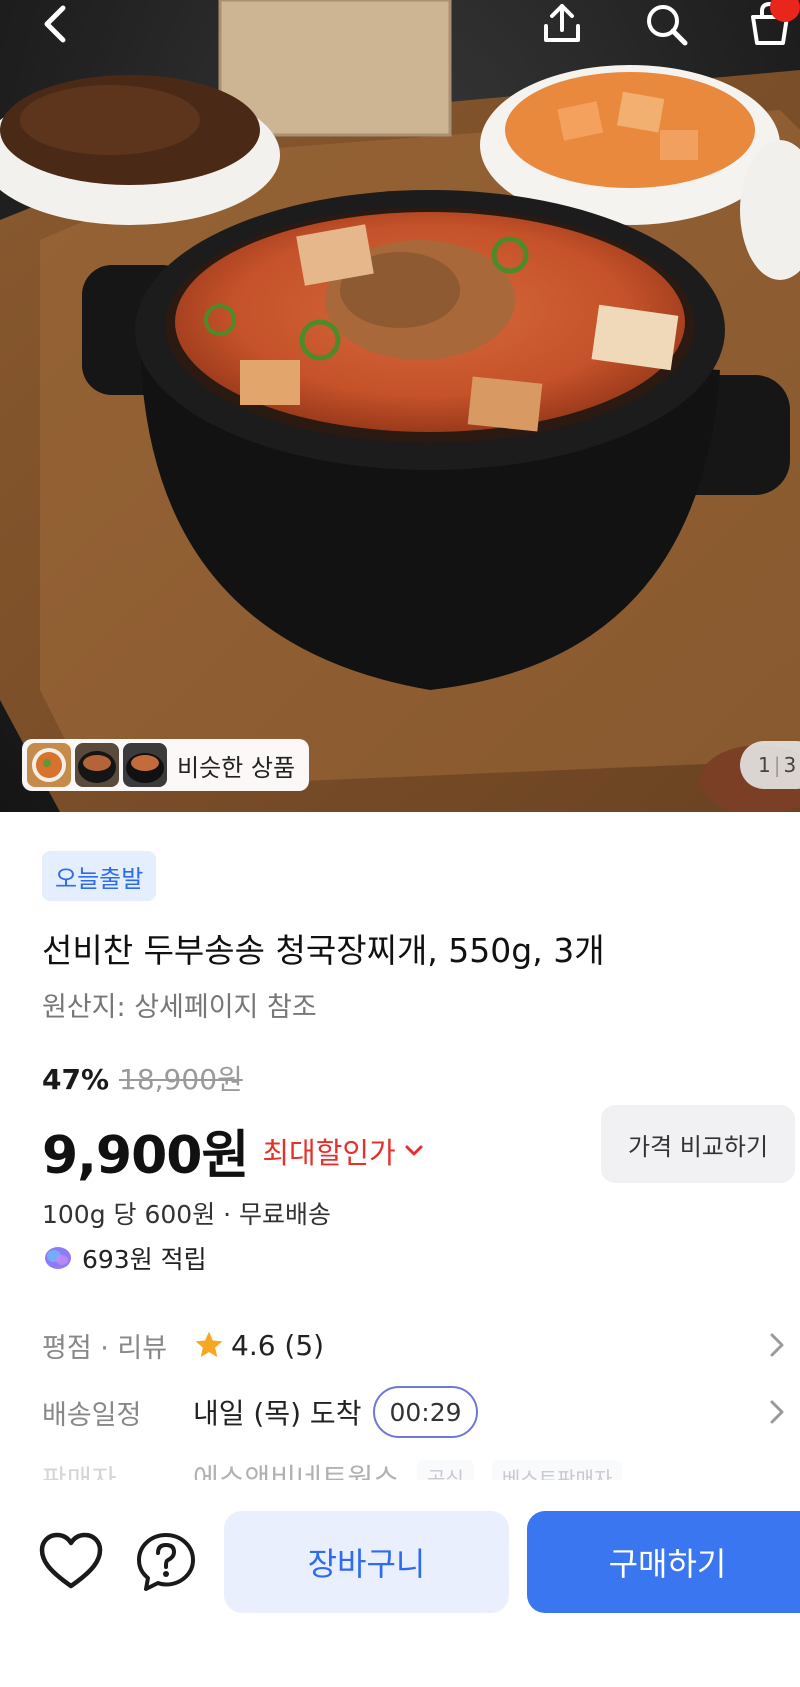 Image resolution: width=800 pixels, height=1687 pixels. What do you see at coordinates (144, 1259) in the screenshot?
I see `reward-text: 693원 적립` at bounding box center [144, 1259].